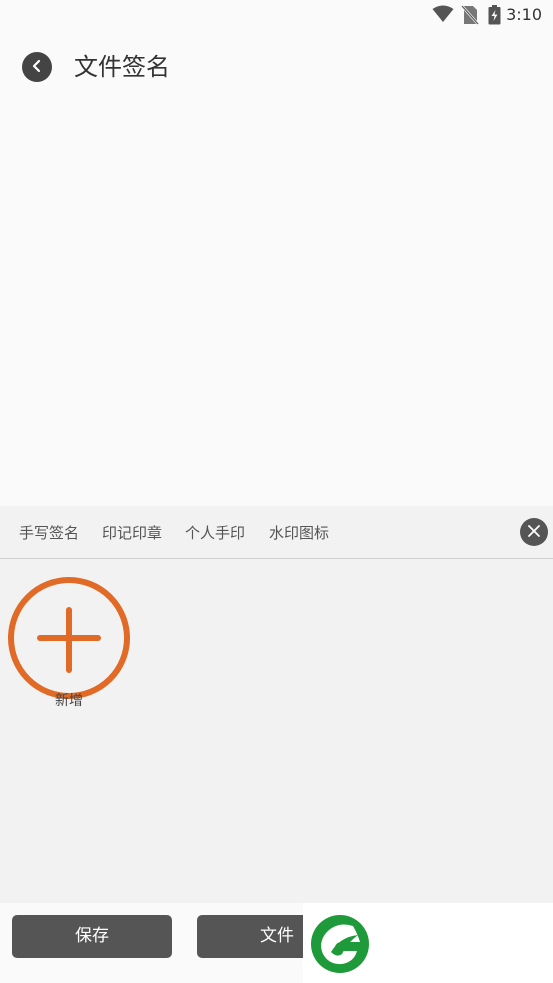 The image size is (553, 983). Describe the element at coordinates (215, 533) in the screenshot. I see `tab-fingerprint: 个人手印` at that location.